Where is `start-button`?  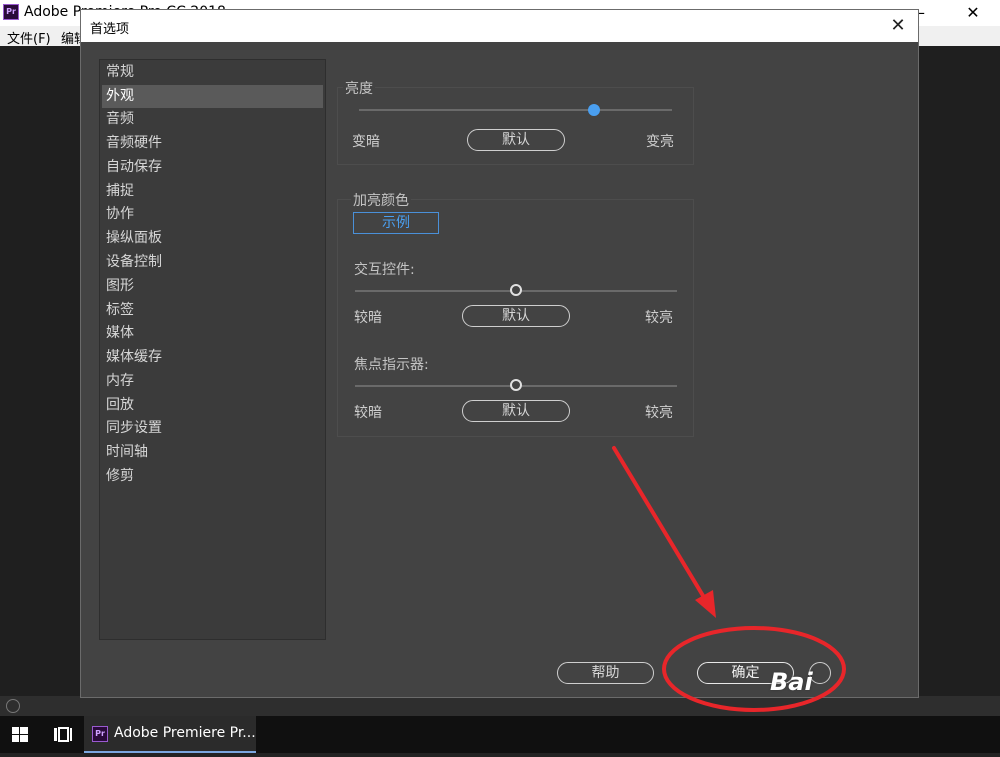
start-button is located at coordinates (20, 734).